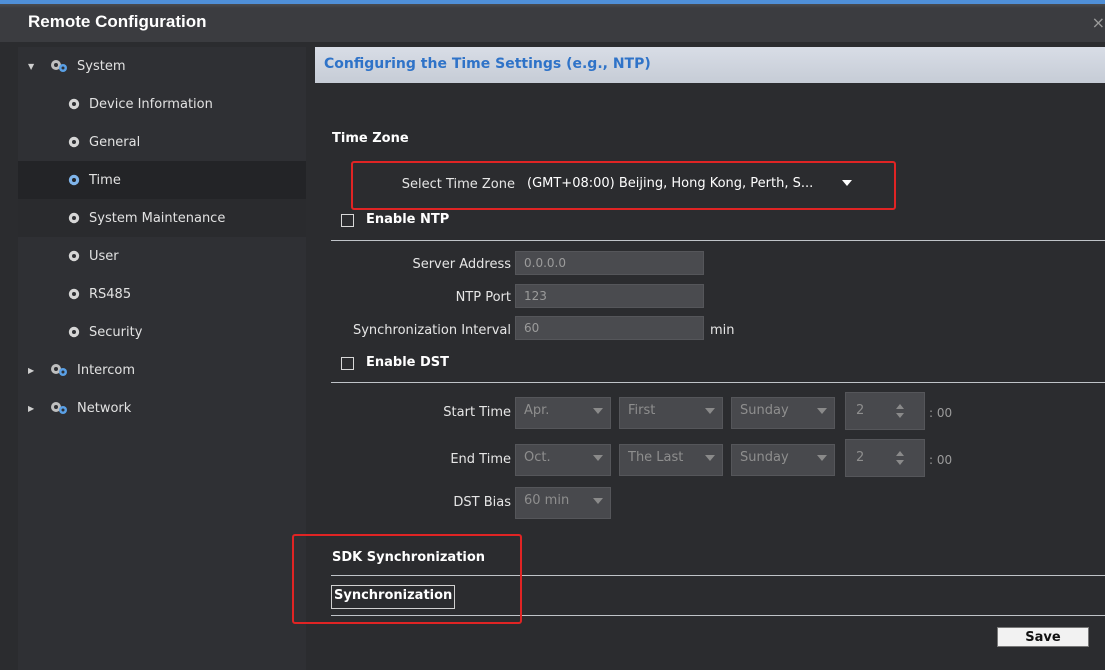 The image size is (1105, 670). Describe the element at coordinates (671, 413) in the screenshot. I see `start-week-select: First` at that location.